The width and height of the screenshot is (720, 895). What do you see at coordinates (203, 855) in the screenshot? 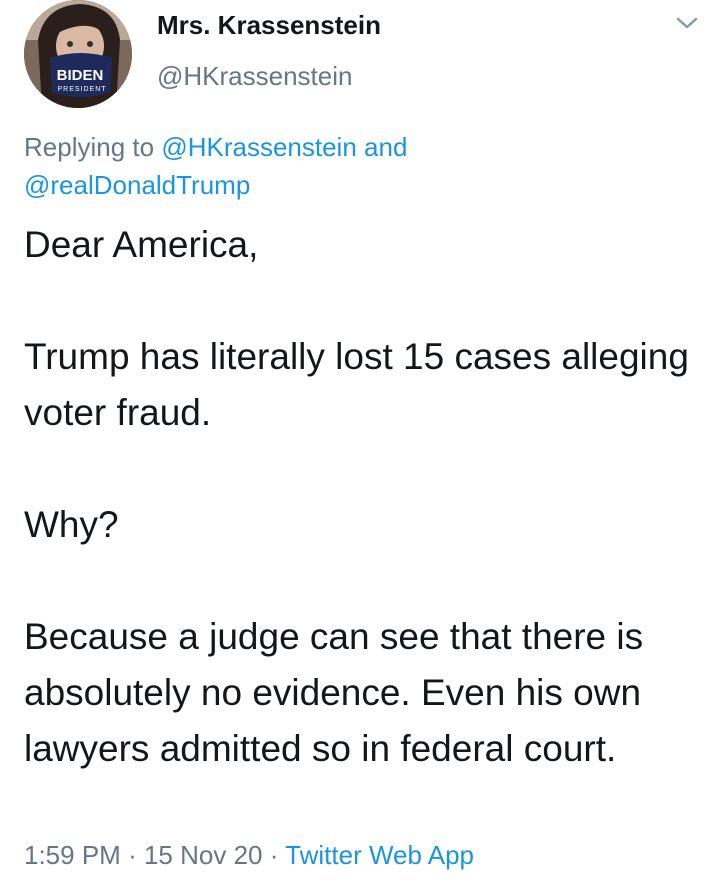
I see `tweet-date: 15 Nov 20` at bounding box center [203, 855].